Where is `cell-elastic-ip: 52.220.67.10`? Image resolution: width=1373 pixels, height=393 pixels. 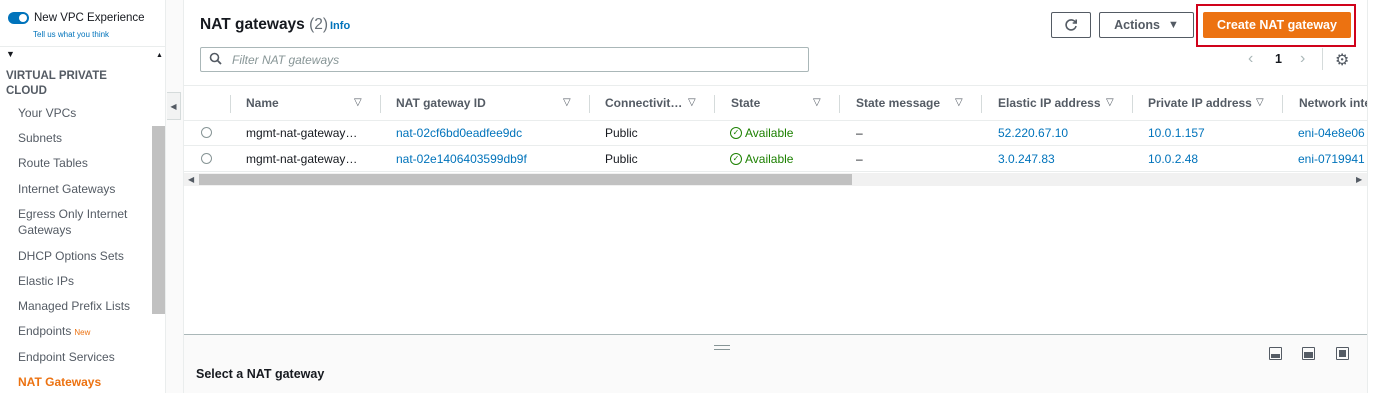 cell-elastic-ip: 52.220.67.10 is located at coordinates (1063, 133).